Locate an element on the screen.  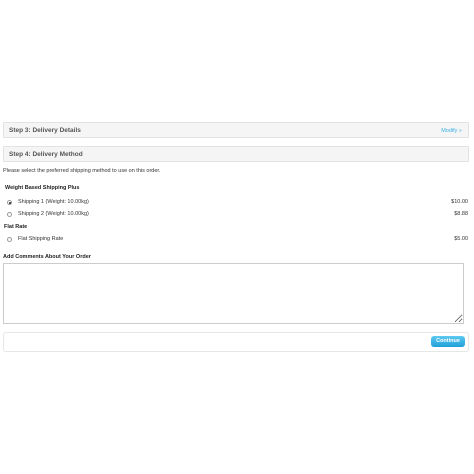
group-title-flat-rate: Flat Rate is located at coordinates (16, 227).